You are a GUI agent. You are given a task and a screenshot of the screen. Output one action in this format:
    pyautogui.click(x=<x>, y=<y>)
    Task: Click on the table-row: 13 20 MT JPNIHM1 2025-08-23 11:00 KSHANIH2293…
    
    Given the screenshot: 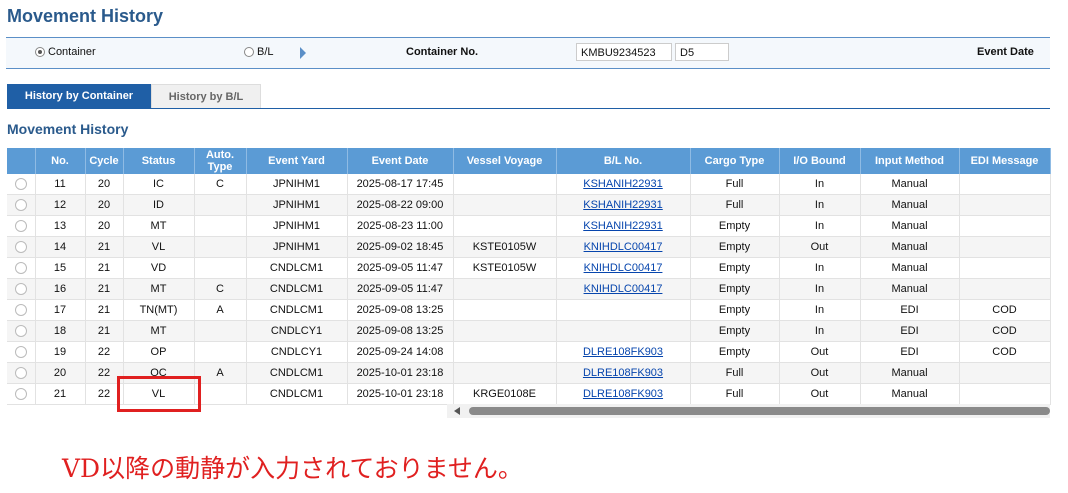 What is the action you would take?
    pyautogui.click(x=529, y=226)
    